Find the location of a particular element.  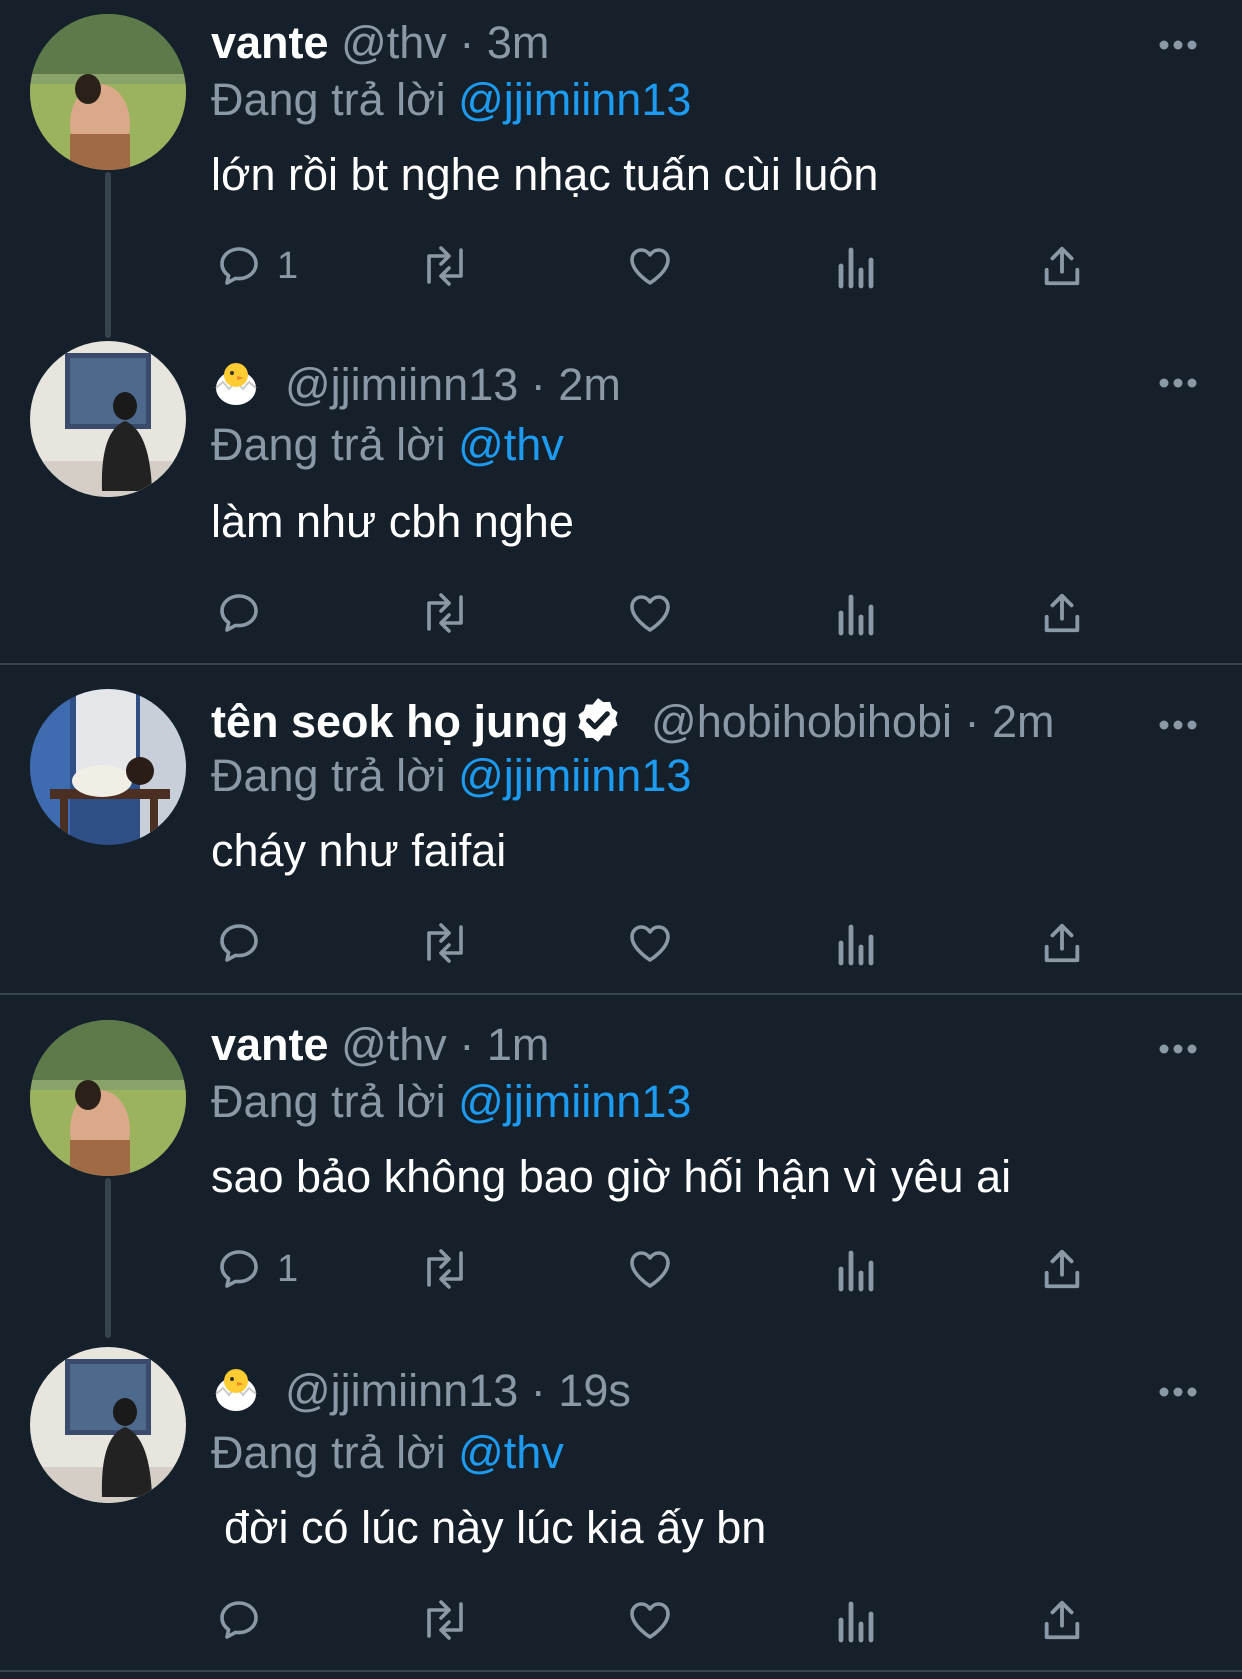

tweet-header: 🐣 @jjimiinn13 · 2m is located at coordinates (416, 384).